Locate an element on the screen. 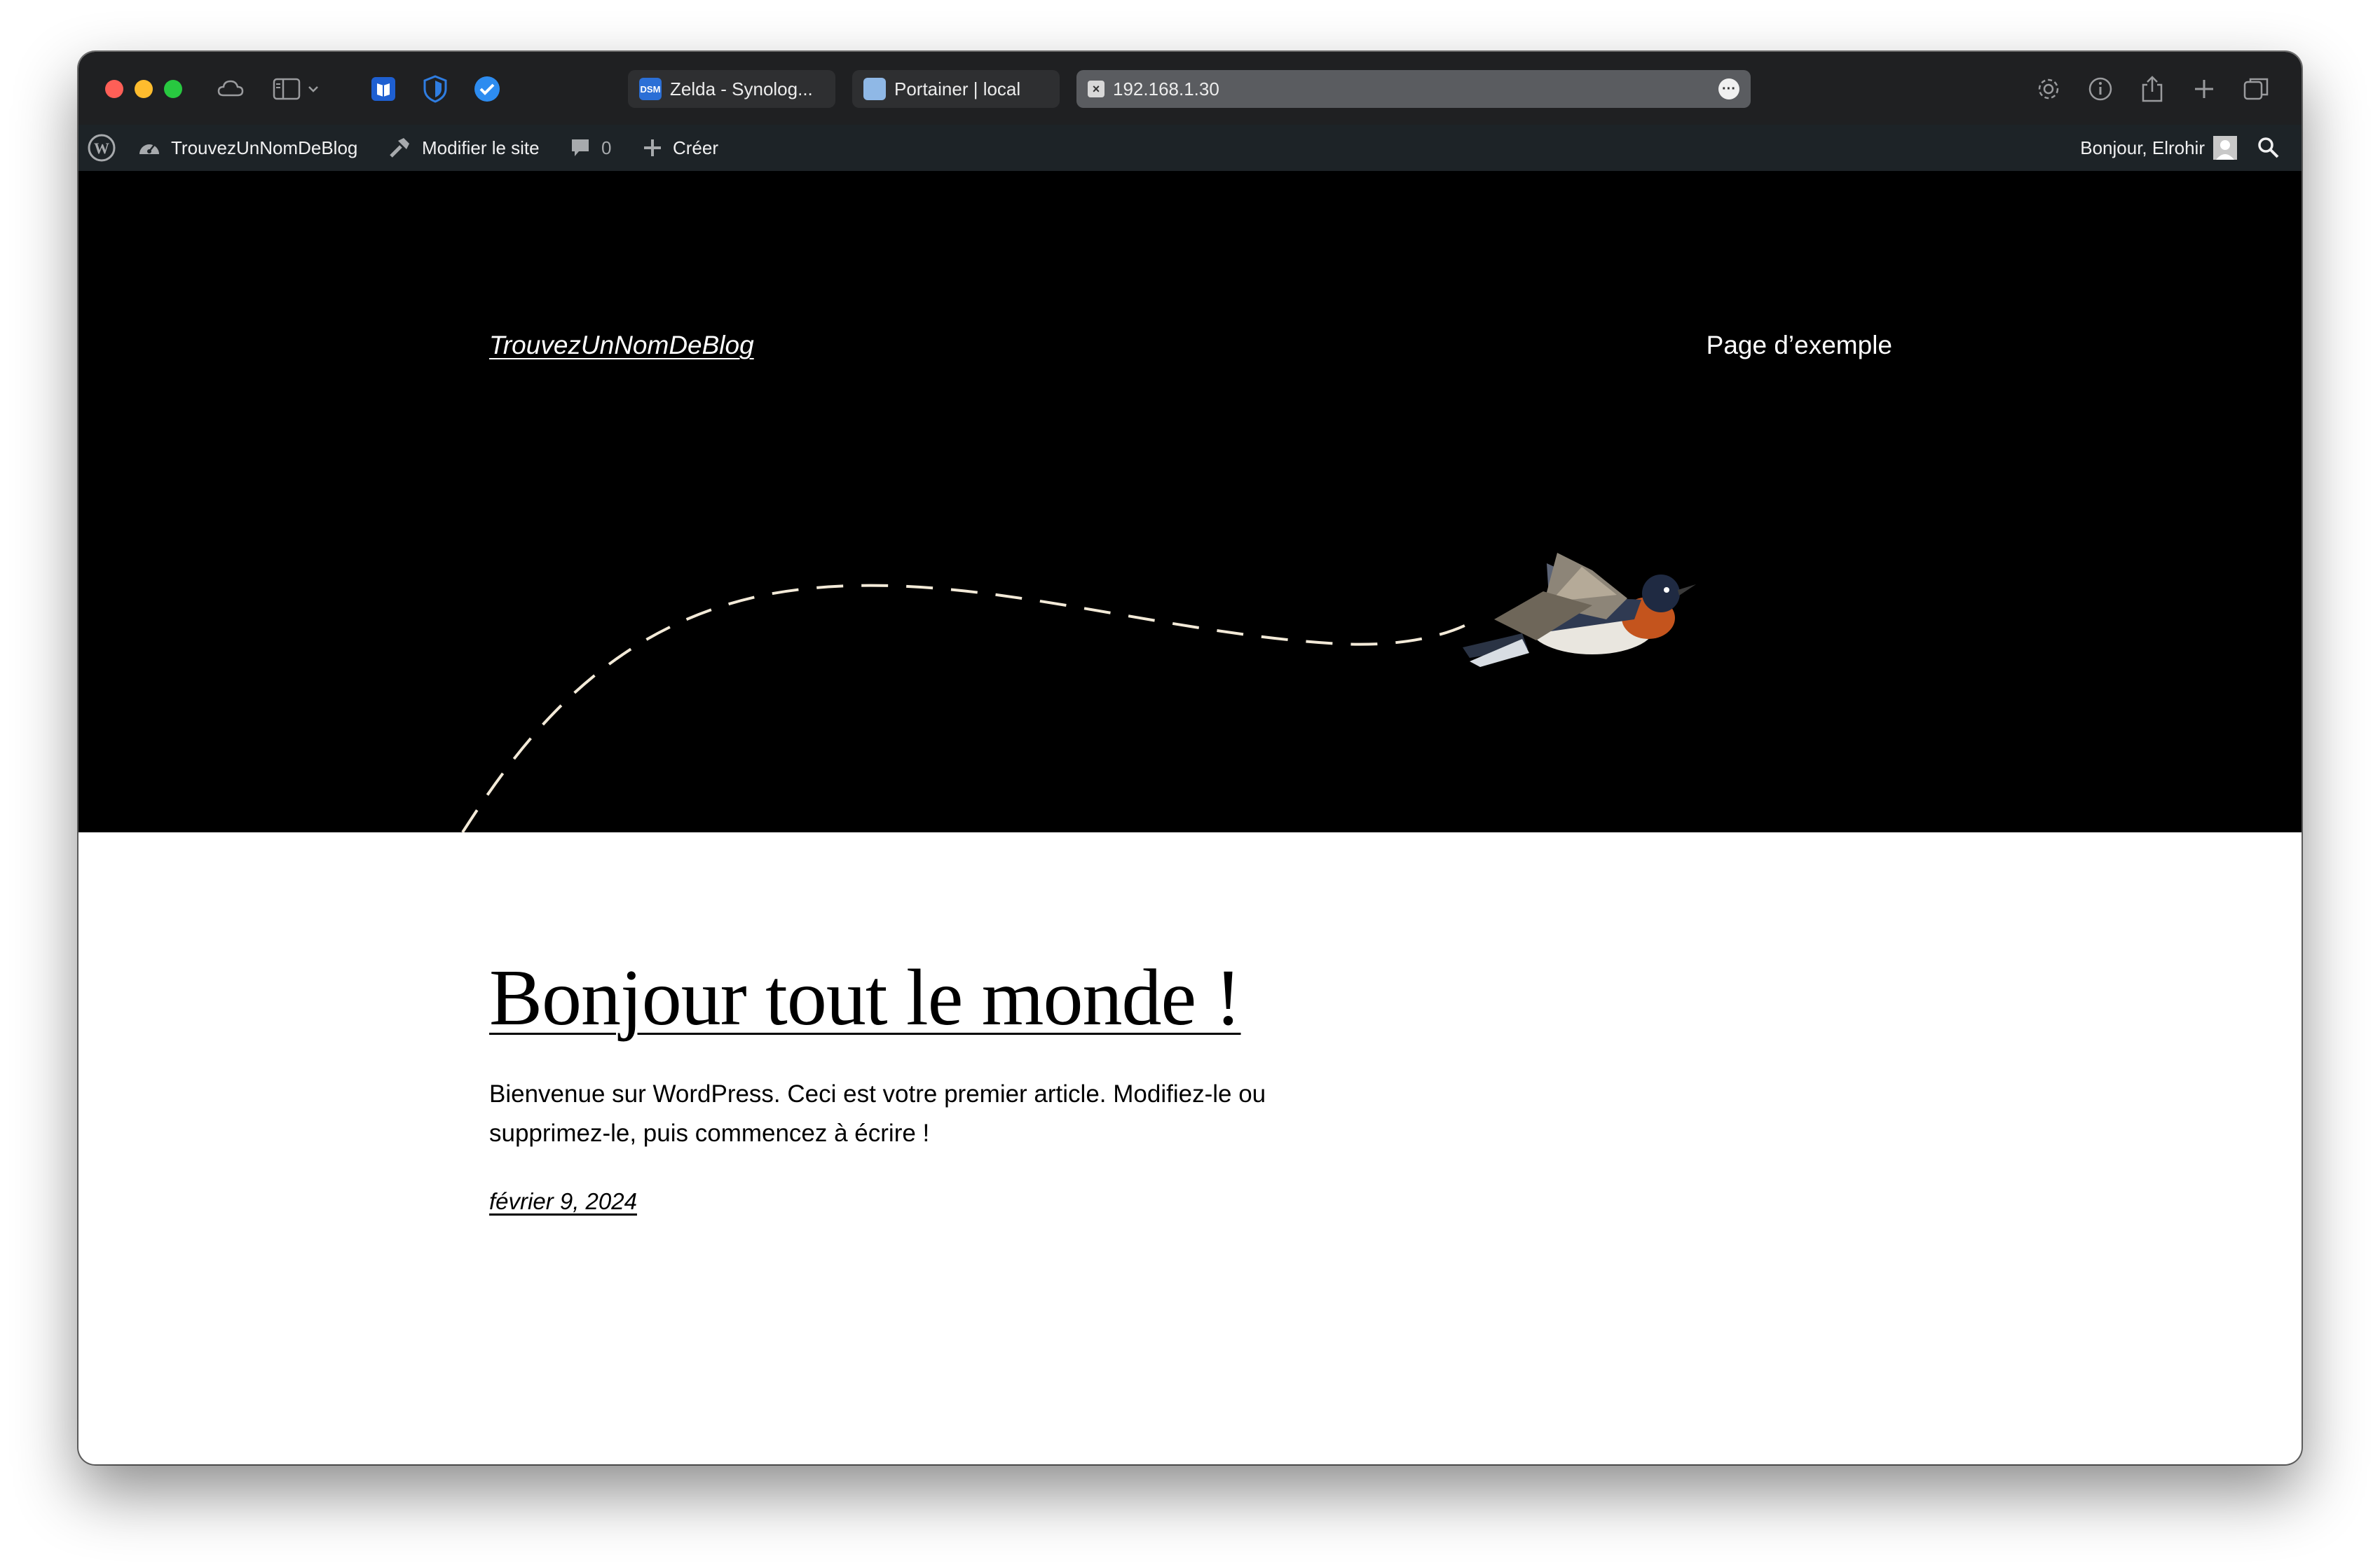  comments-count: 0 is located at coordinates (606, 147).